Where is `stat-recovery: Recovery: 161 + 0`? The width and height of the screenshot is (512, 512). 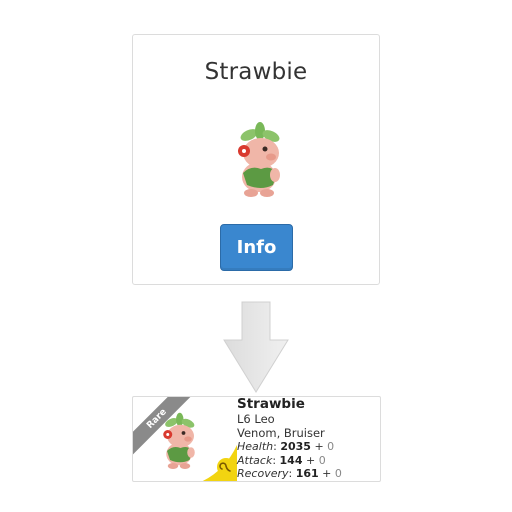
stat-recovery: Recovery: 161 + 0 is located at coordinates (289, 473).